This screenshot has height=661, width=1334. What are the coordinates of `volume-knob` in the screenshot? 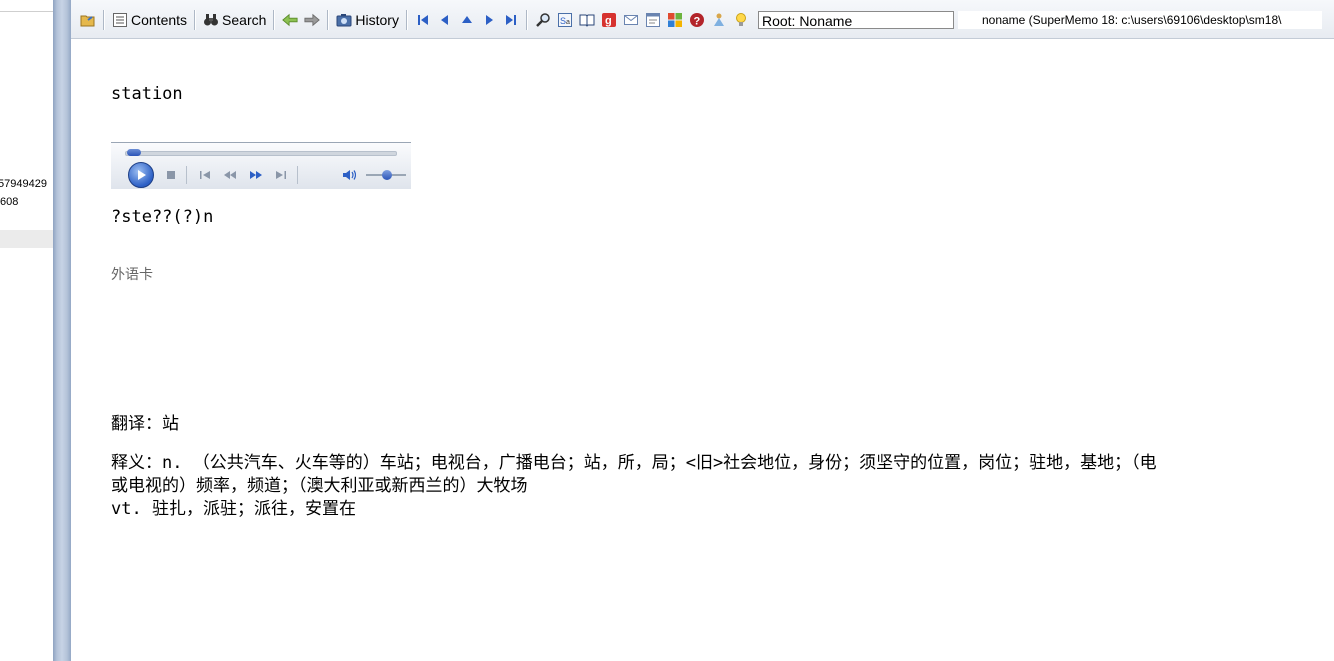 It's located at (387, 175).